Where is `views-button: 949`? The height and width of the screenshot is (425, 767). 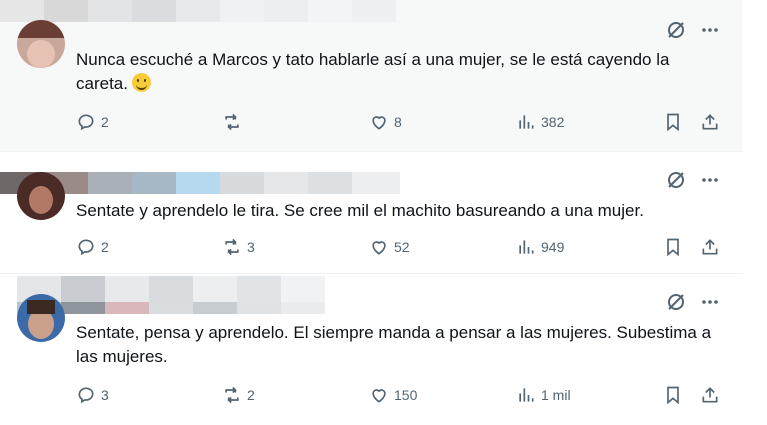 views-button: 949 is located at coordinates (540, 247).